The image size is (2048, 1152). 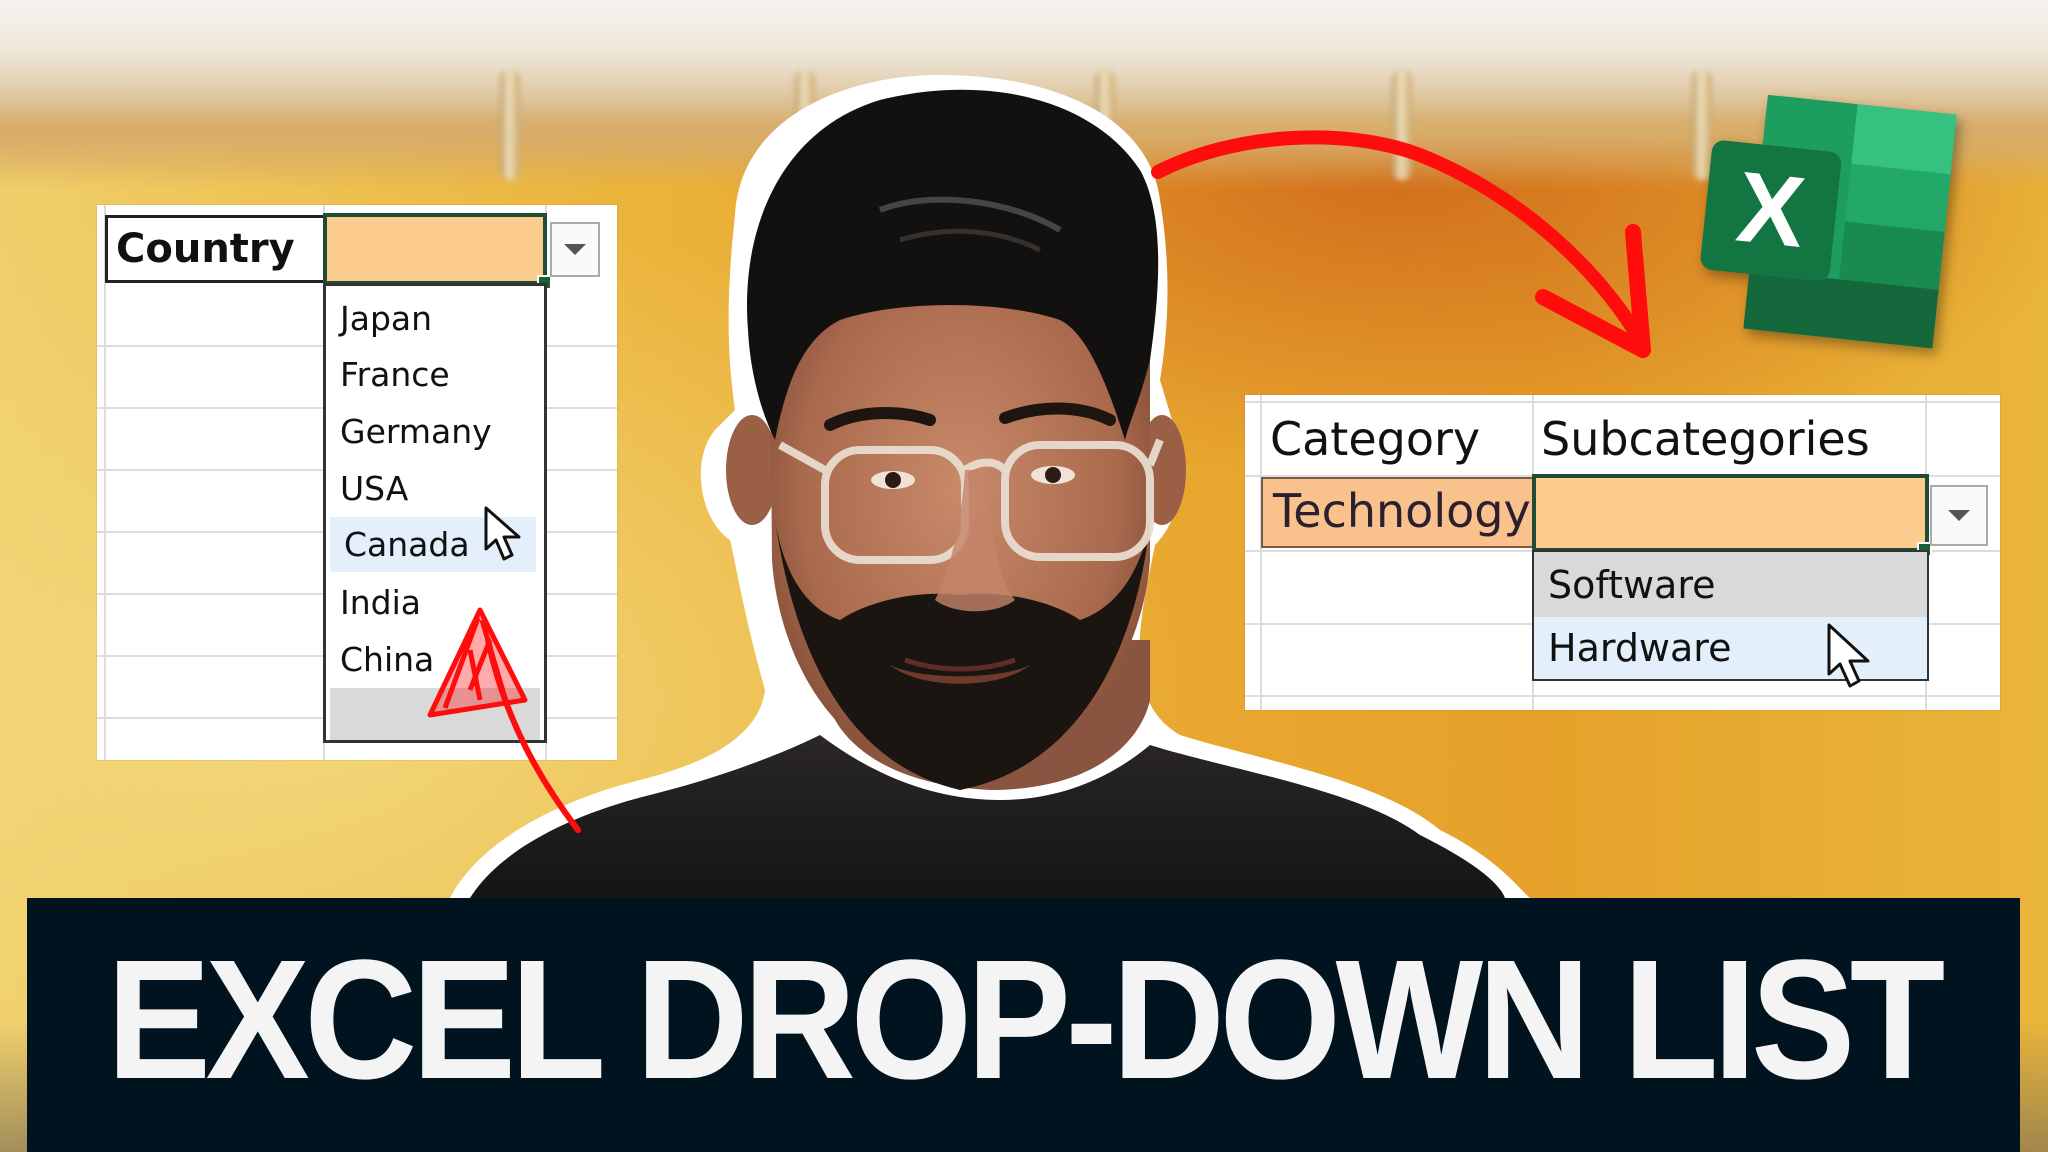 I want to click on banner-title: EXCEL DROP-DOWN LIST, so click(x=1026, y=1020).